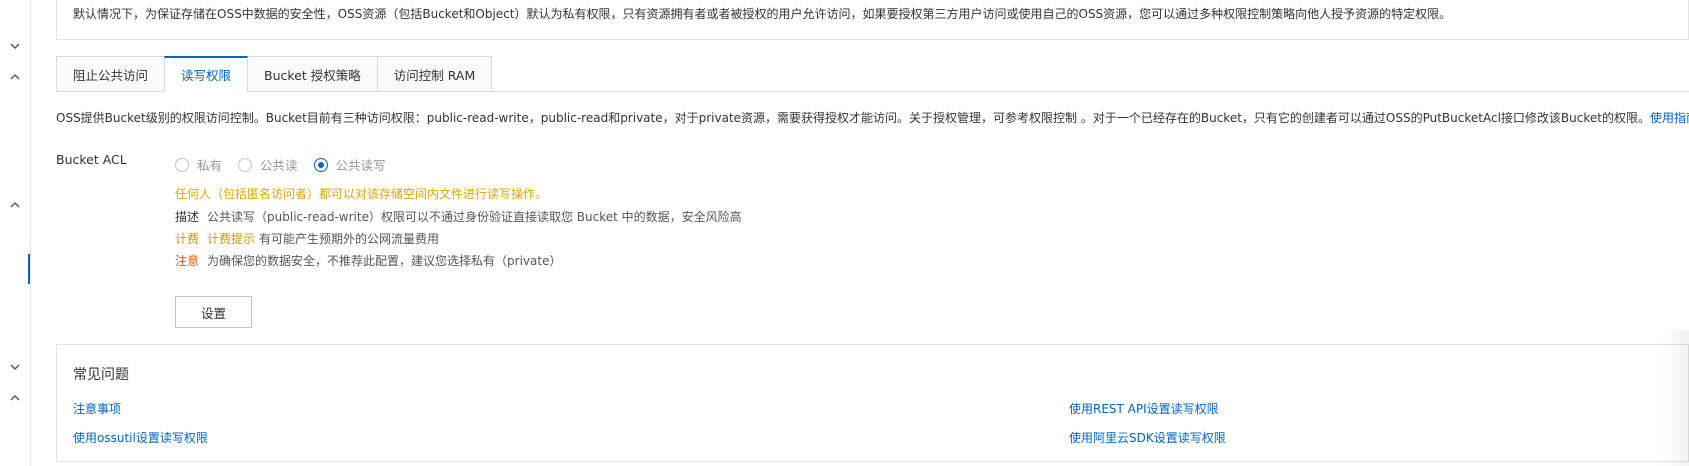  Describe the element at coordinates (187, 217) in the screenshot. I see `desc-key: 描述` at that location.